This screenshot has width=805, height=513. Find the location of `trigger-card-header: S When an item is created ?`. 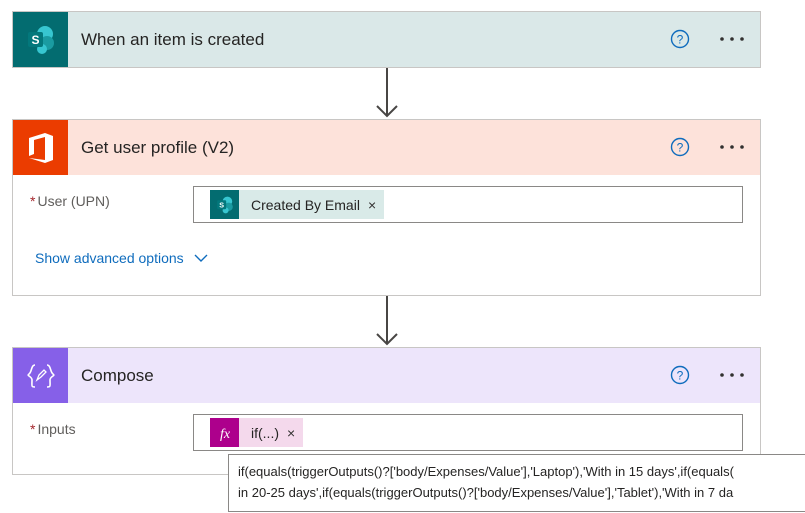

trigger-card-header: S When an item is created ? is located at coordinates (386, 39).